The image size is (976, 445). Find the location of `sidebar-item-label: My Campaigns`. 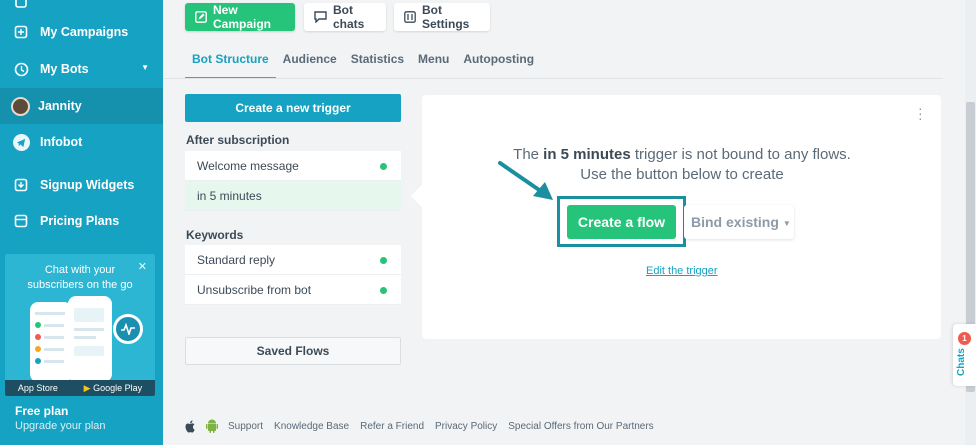

sidebar-item-label: My Campaigns is located at coordinates (84, 32).